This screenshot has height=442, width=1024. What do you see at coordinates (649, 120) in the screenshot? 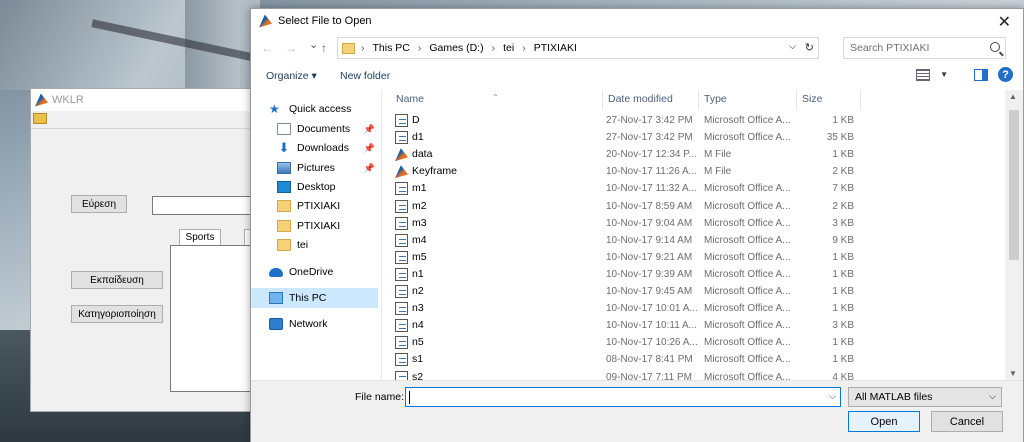
I see `file-date: 27-Nov-17 3:42 PM` at bounding box center [649, 120].